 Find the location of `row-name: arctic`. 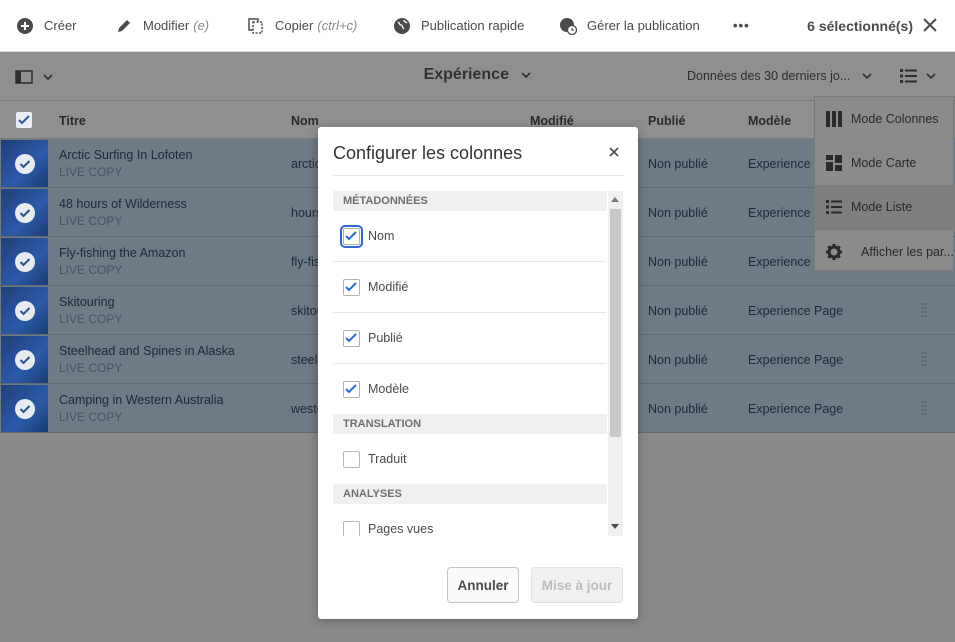

row-name: arctic is located at coordinates (306, 164).